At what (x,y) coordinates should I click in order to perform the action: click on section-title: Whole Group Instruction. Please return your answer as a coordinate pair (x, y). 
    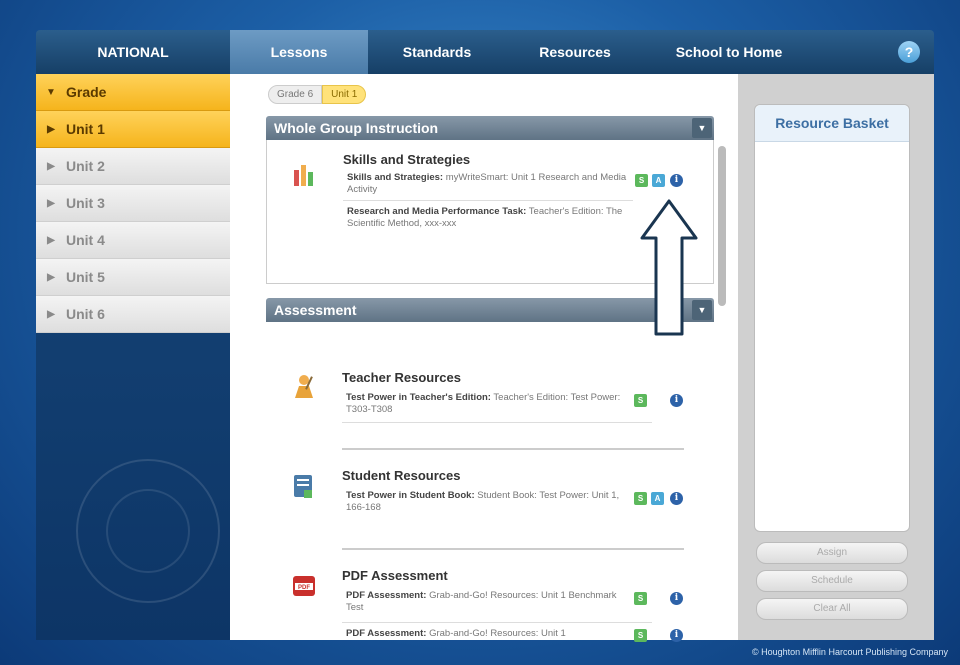
    Looking at the image, I should click on (356, 128).